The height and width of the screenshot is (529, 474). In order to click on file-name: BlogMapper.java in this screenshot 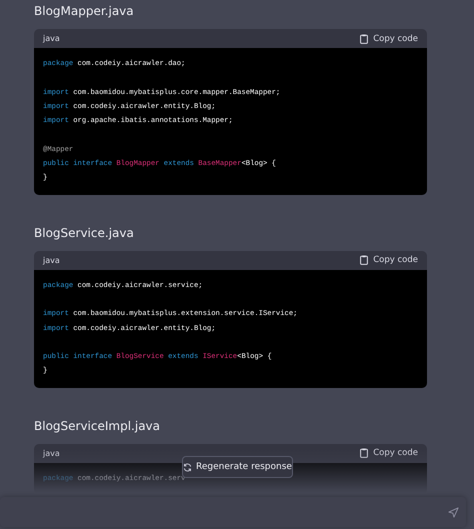, I will do `click(84, 12)`.